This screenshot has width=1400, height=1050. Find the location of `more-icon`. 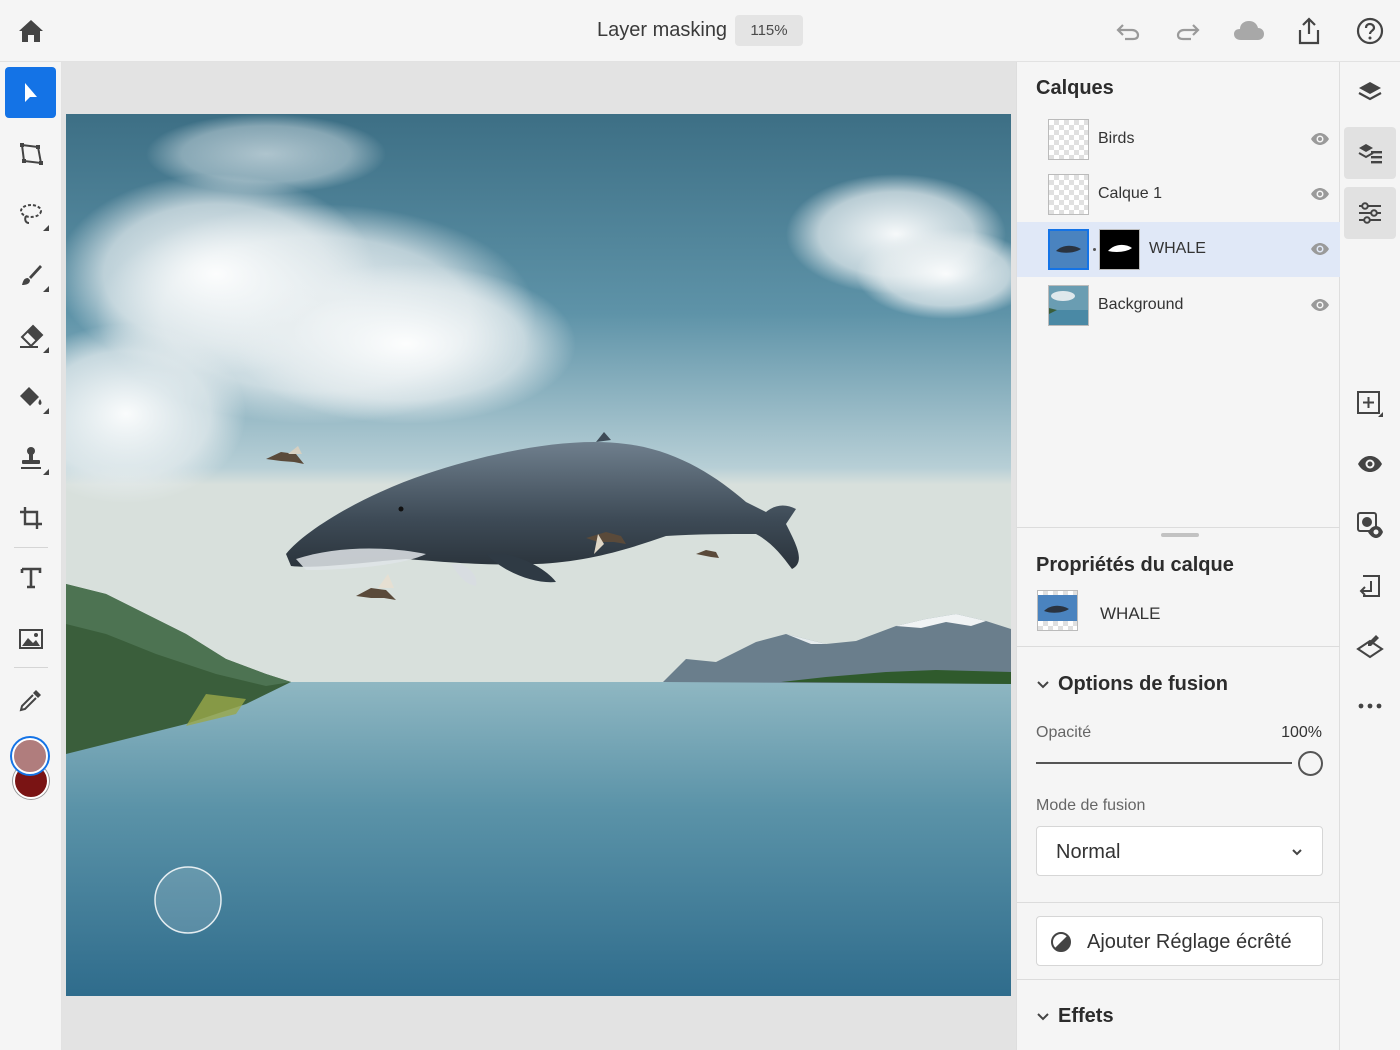

more-icon is located at coordinates (1370, 706).